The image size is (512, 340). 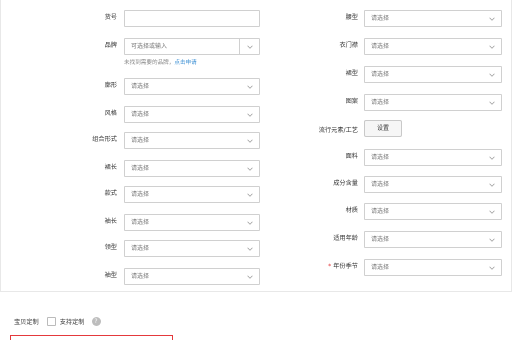 I want to click on left-row-7-select-value: 请选择, so click(x=140, y=276).